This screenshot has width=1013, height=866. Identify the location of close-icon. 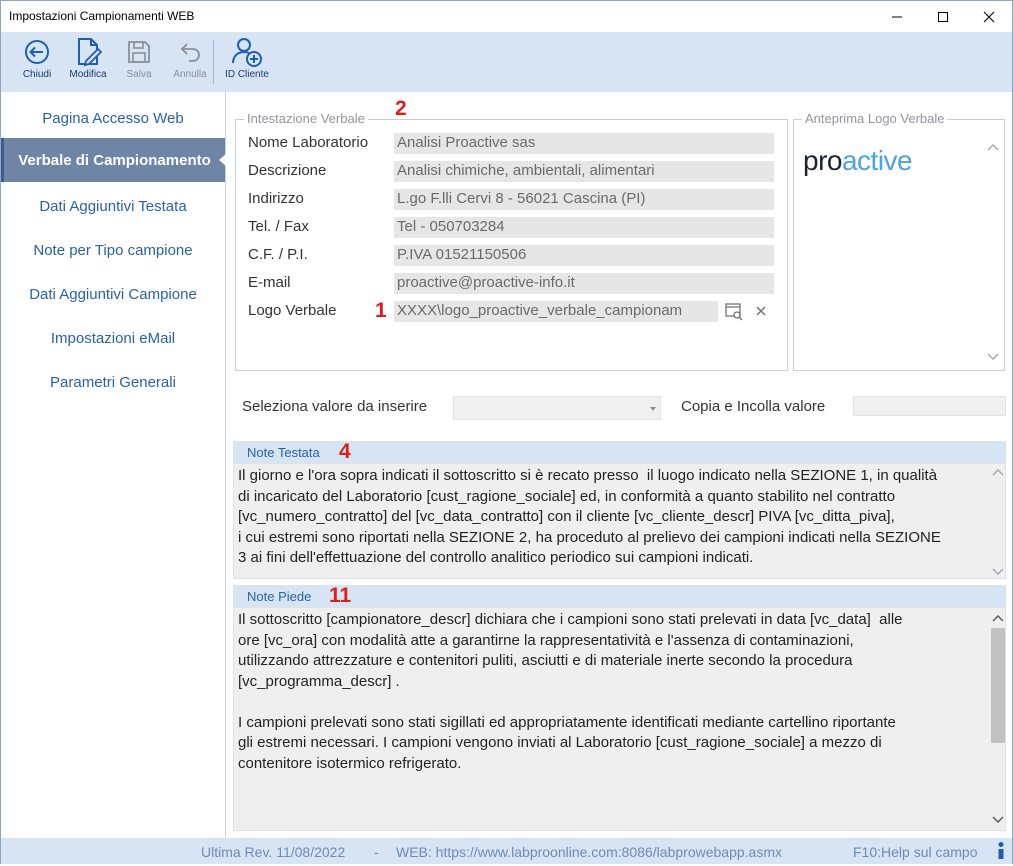
(989, 16).